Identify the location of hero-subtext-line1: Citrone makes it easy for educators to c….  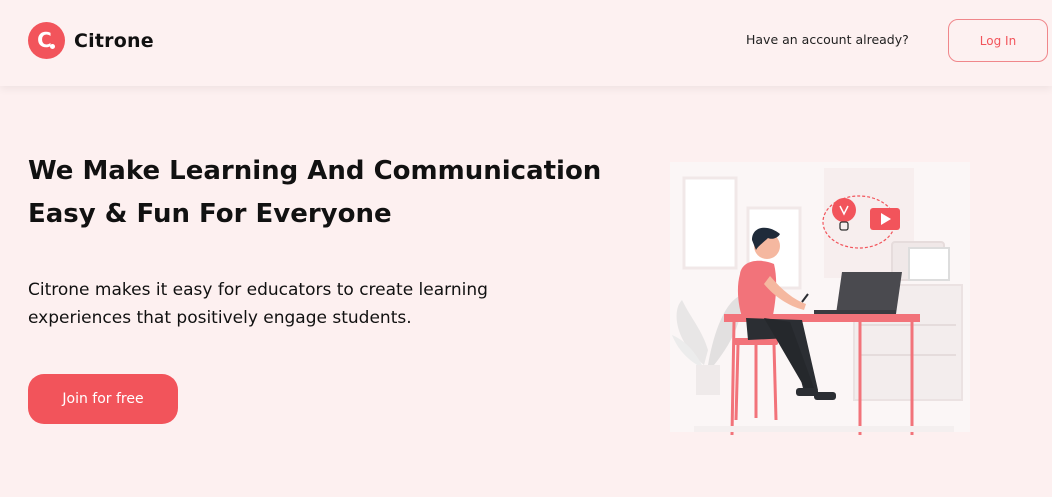
(258, 290).